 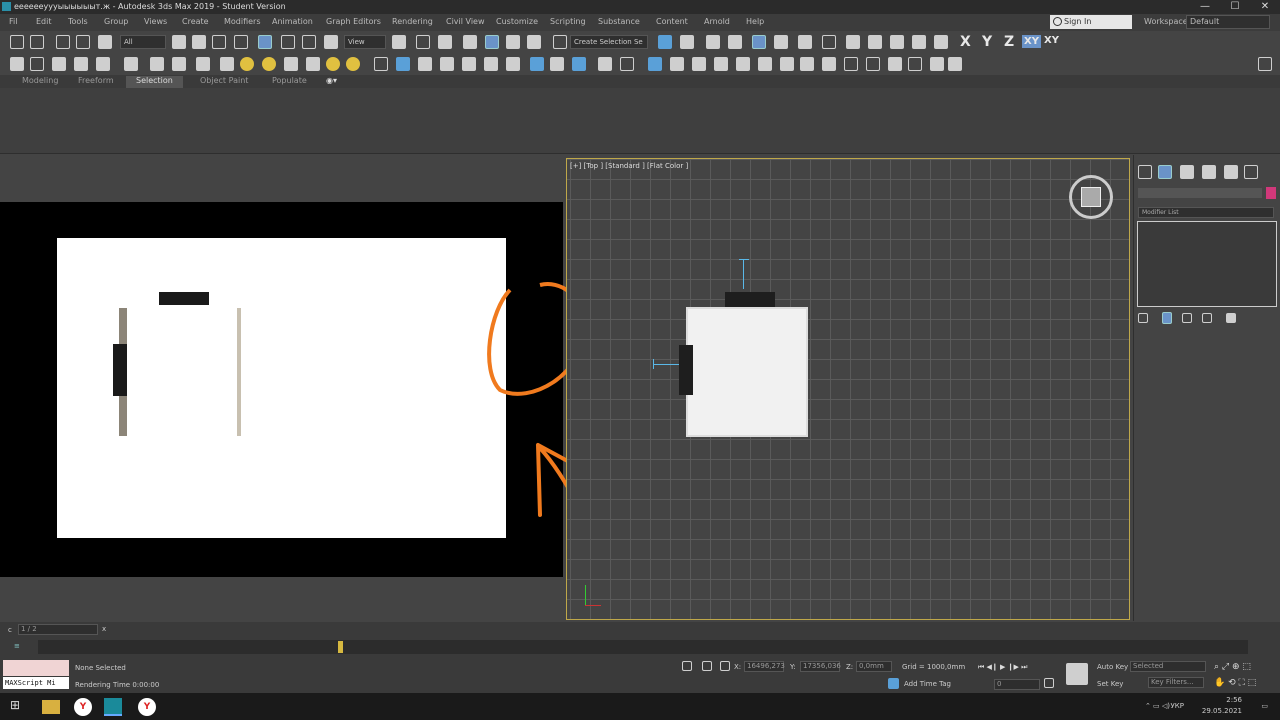 I want to click on listener-prefix: c, so click(x=10, y=630).